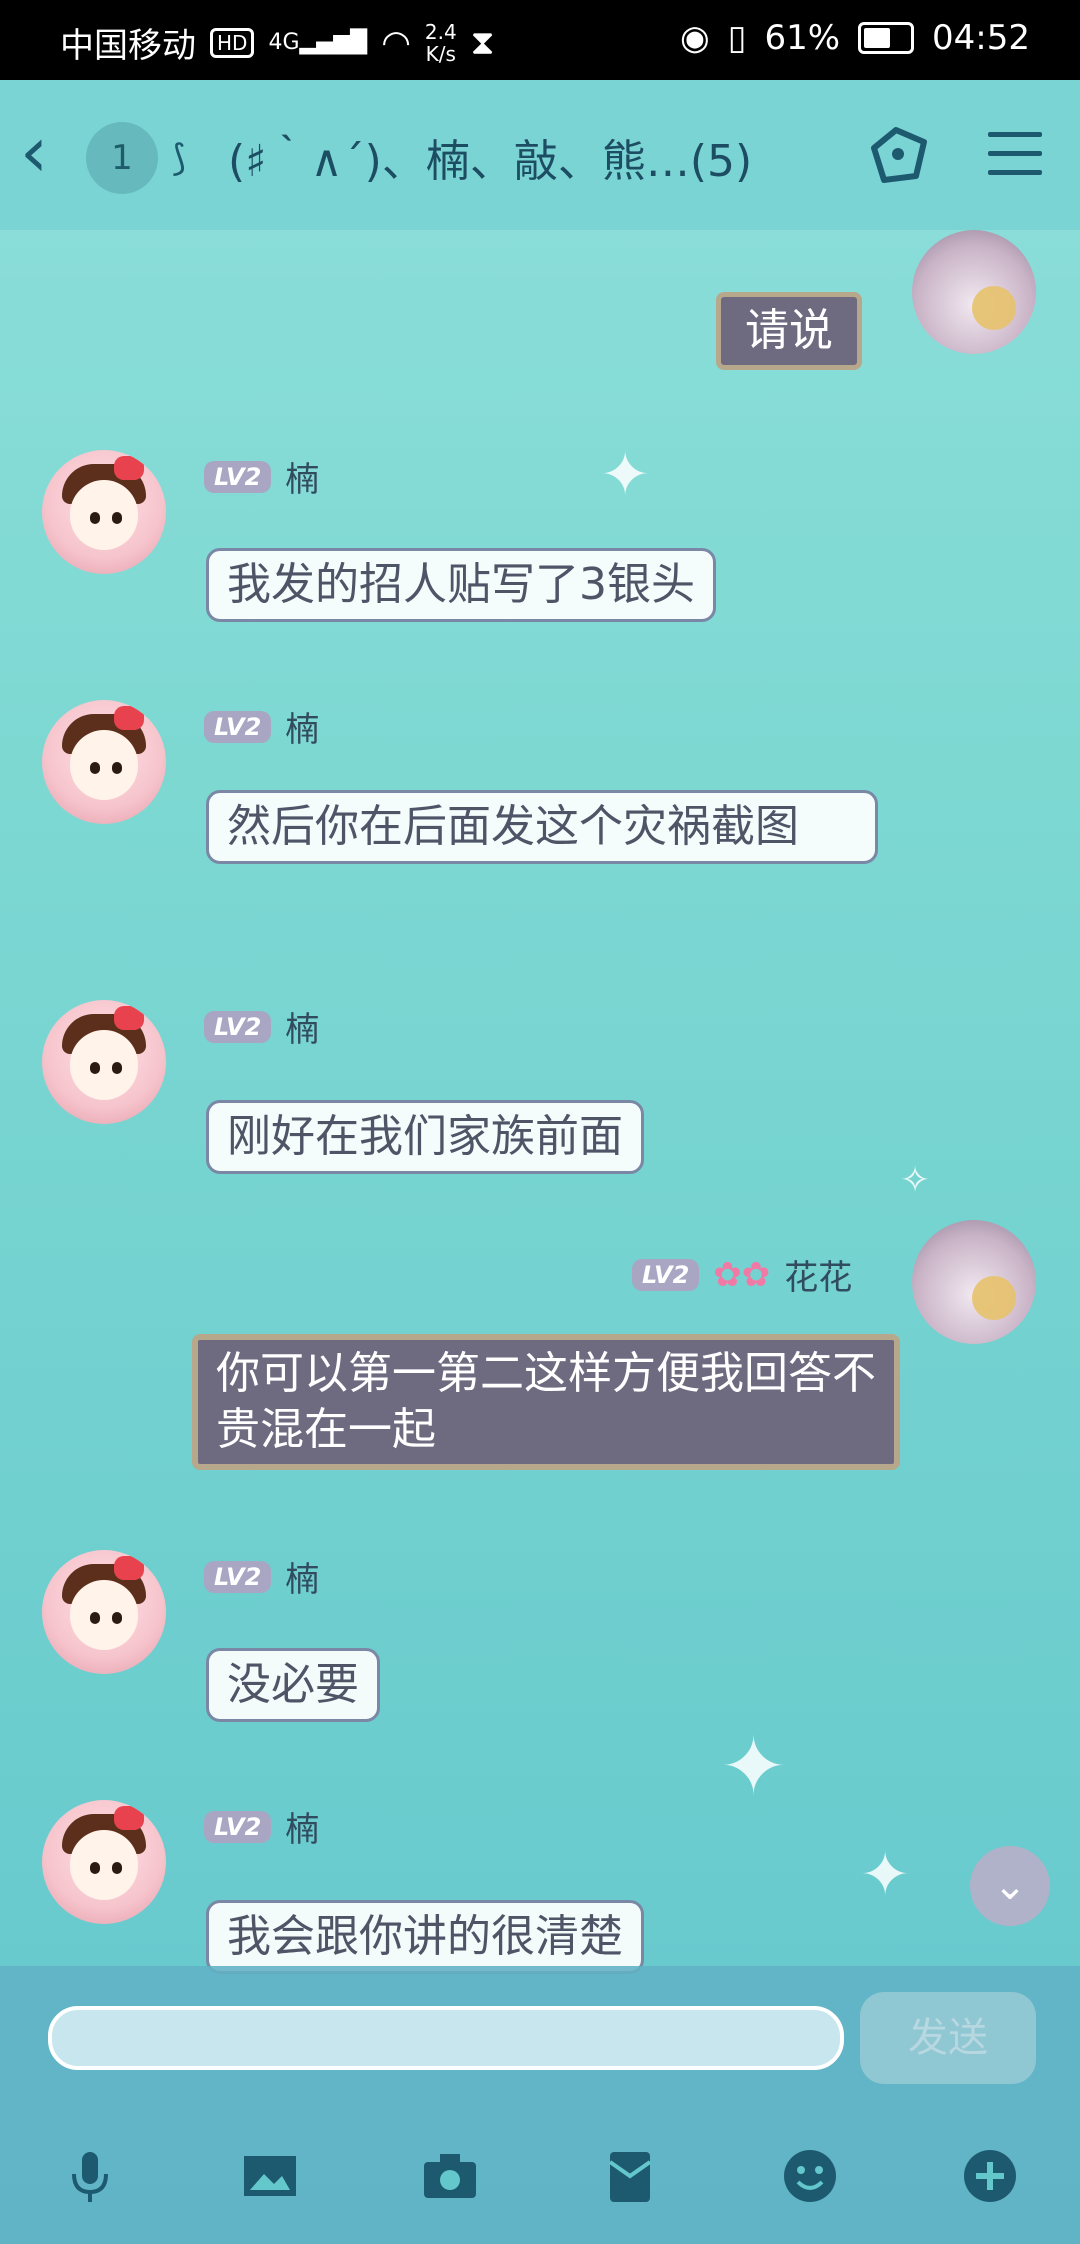 The height and width of the screenshot is (2244, 1080). Describe the element at coordinates (898, 156) in the screenshot. I see `group-tag-icon` at that location.